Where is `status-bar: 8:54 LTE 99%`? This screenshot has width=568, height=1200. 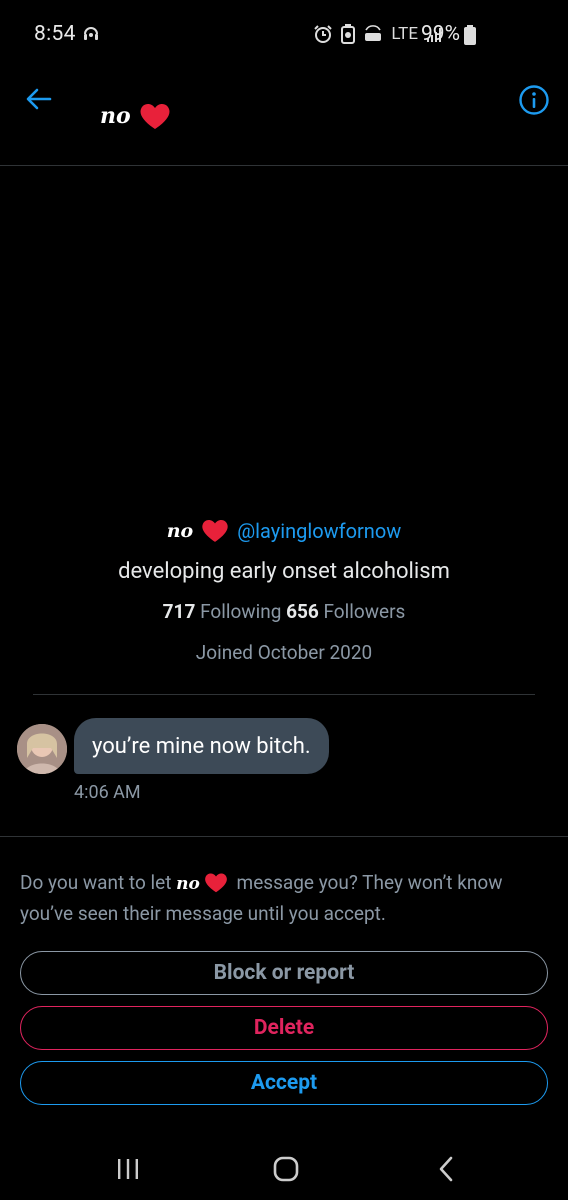
status-bar: 8:54 LTE 99% is located at coordinates (284, 36).